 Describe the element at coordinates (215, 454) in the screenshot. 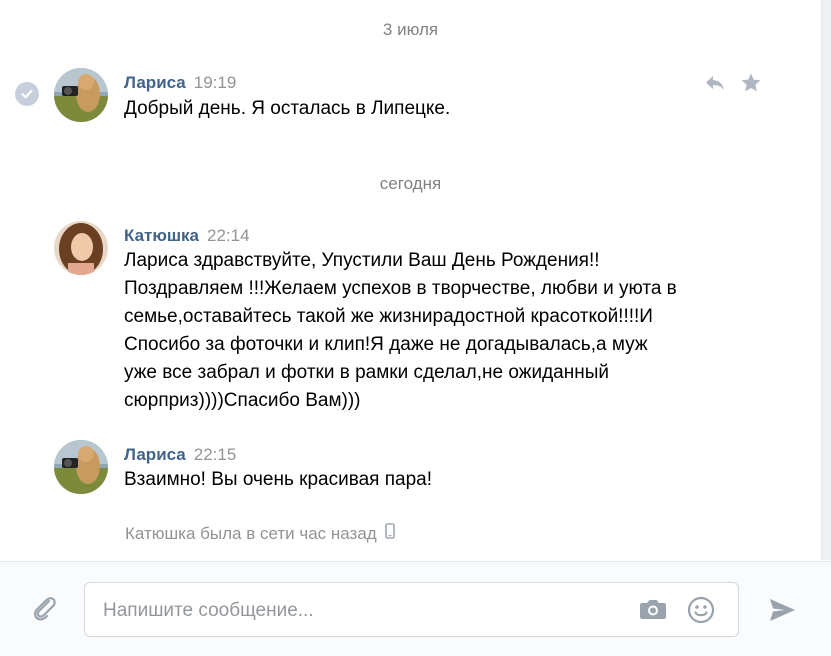

I see `message-time: 22:15` at that location.